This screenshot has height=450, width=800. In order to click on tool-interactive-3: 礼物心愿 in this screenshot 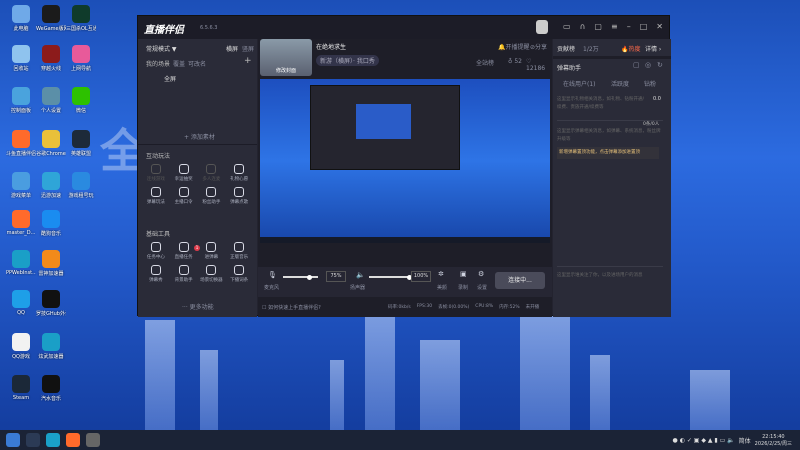, I will do `click(239, 173)`.